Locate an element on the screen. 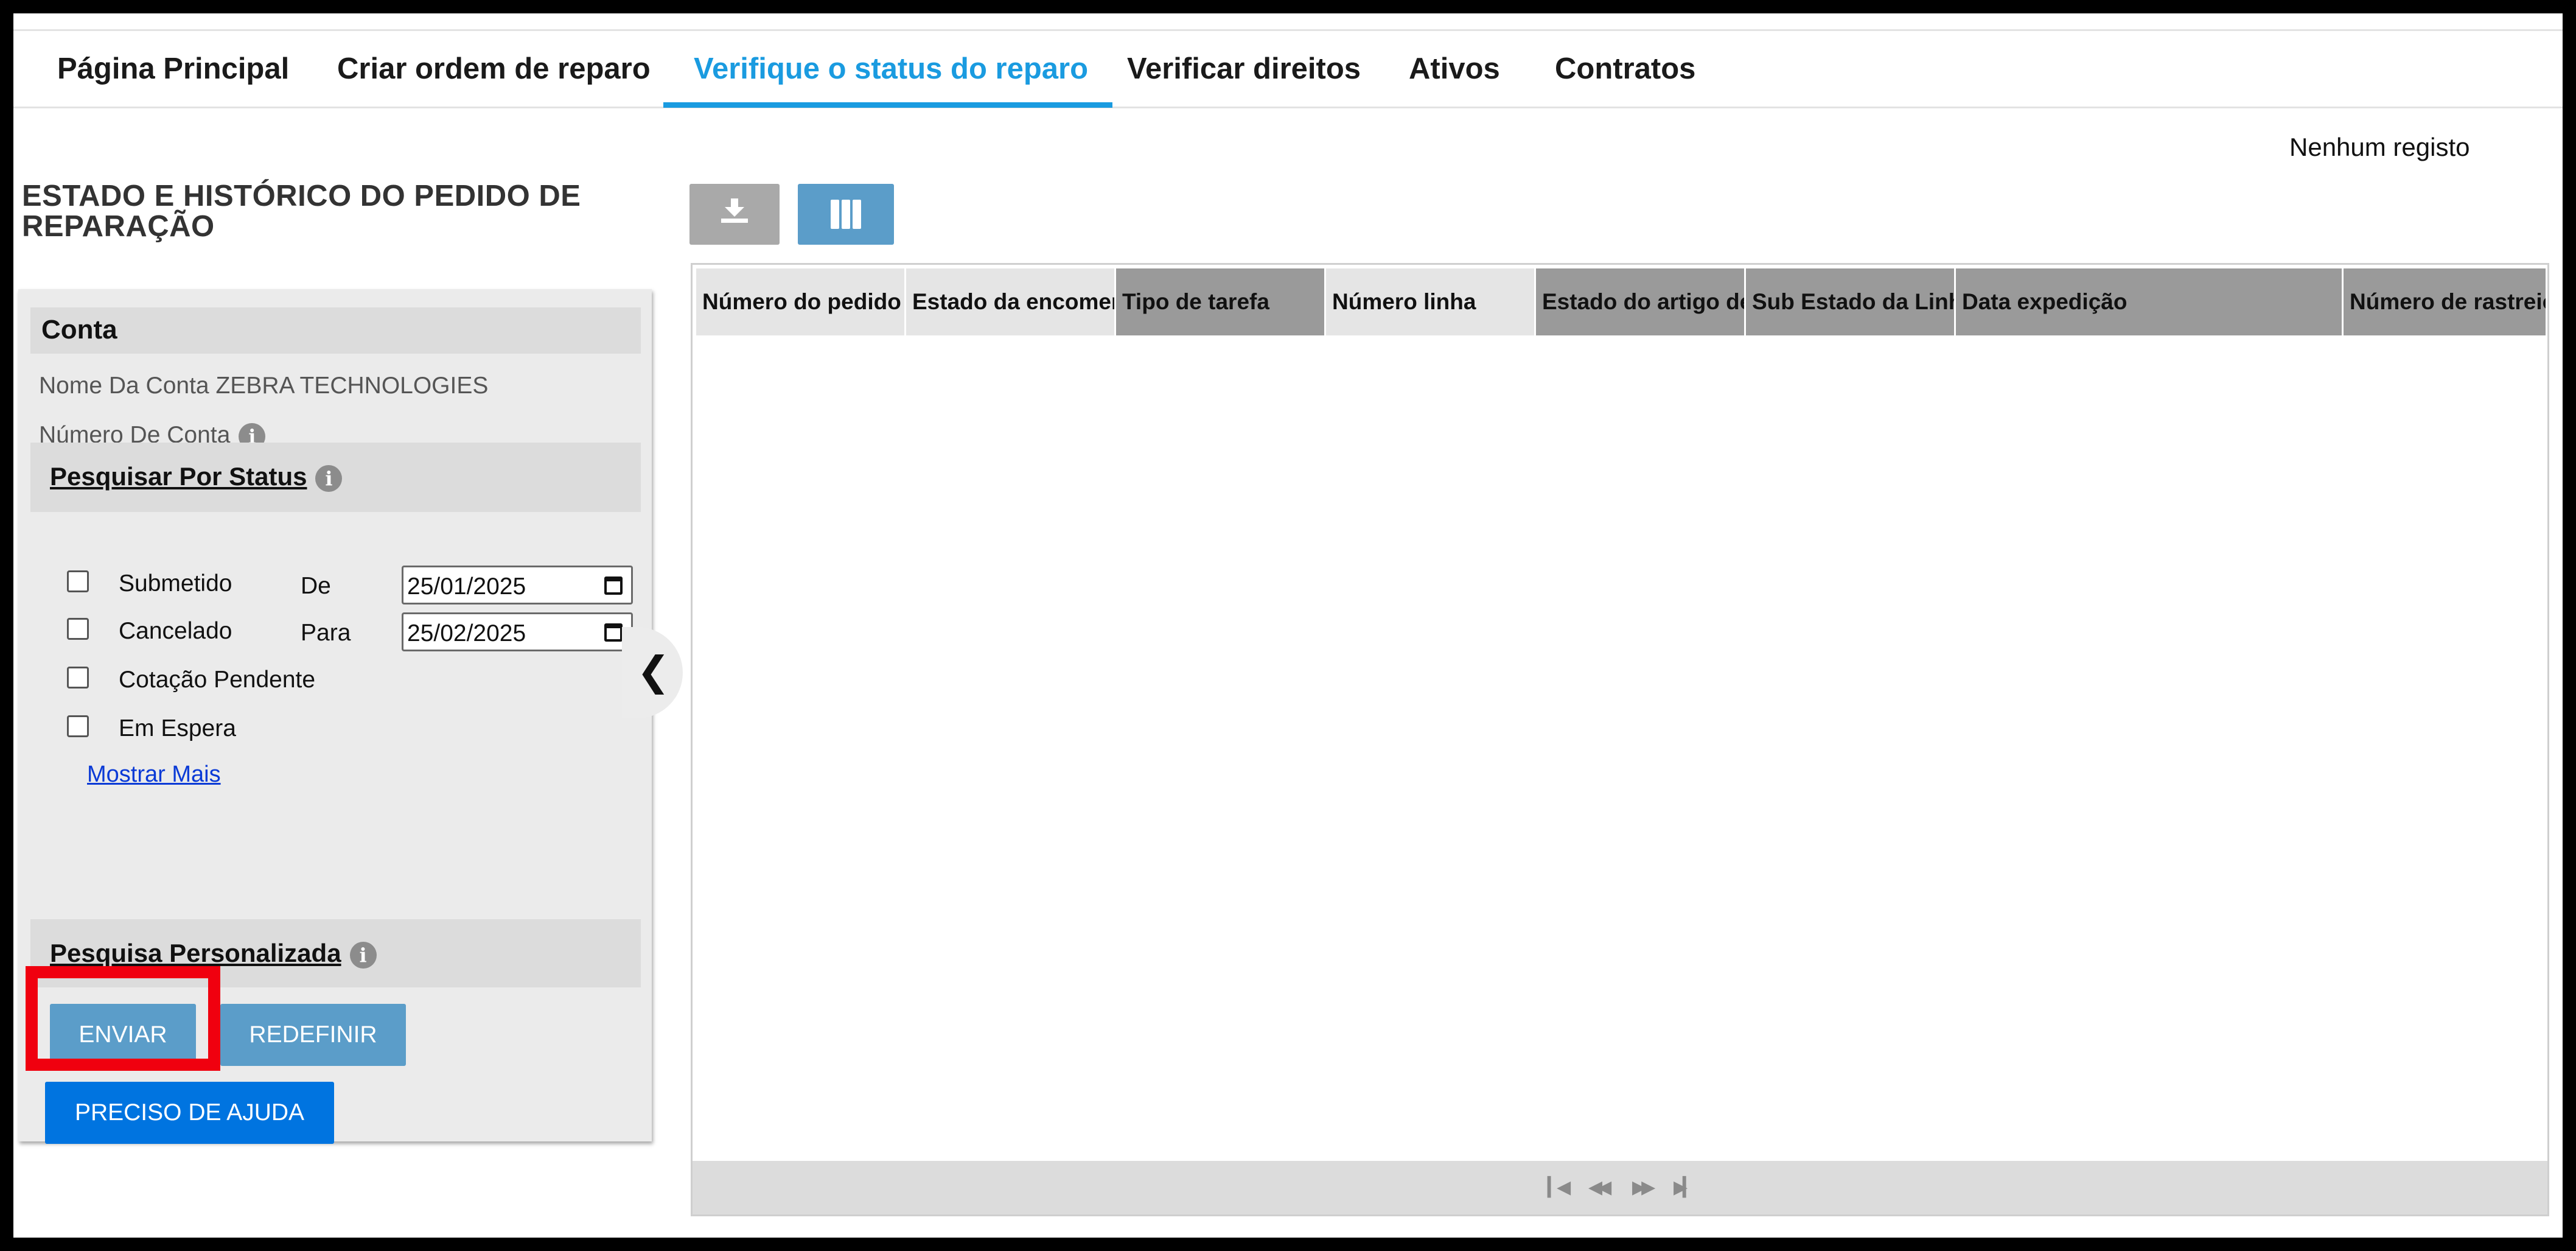  show-more-link: Mostrar Mais is located at coordinates (154, 775).